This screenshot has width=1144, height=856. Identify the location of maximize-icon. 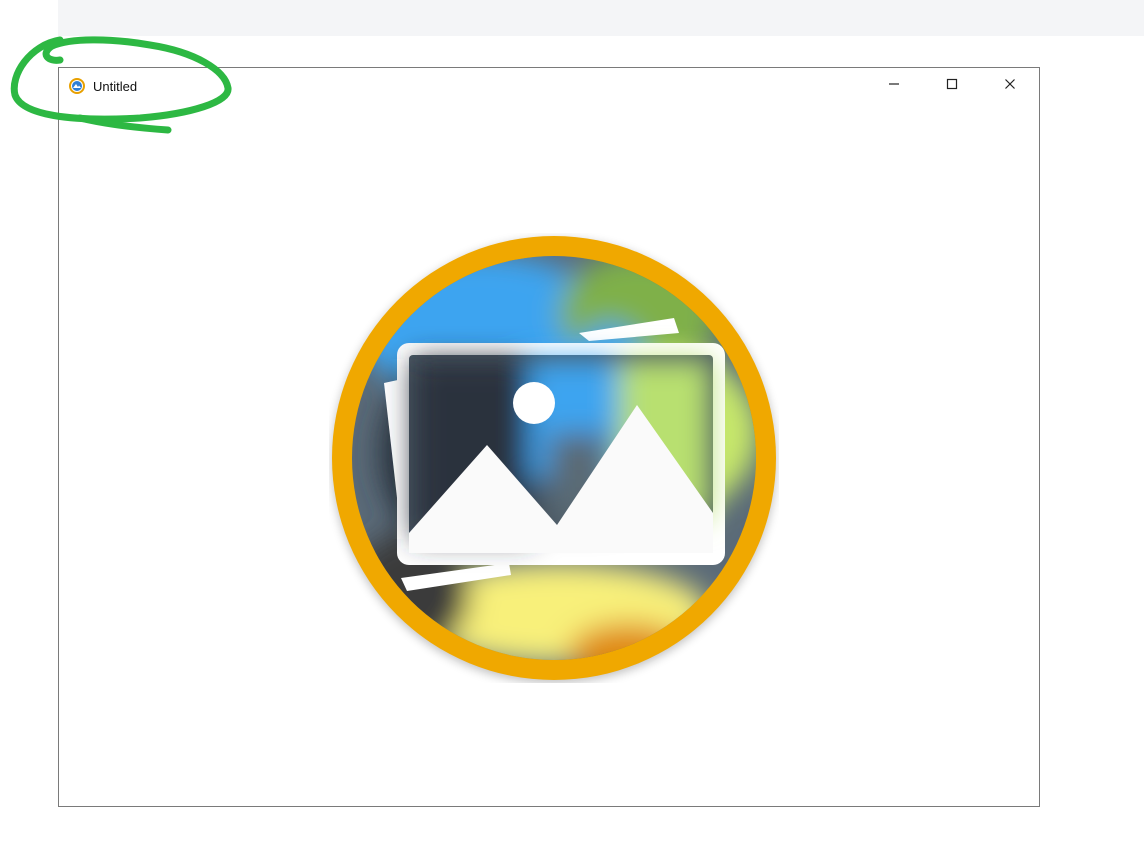
(952, 86).